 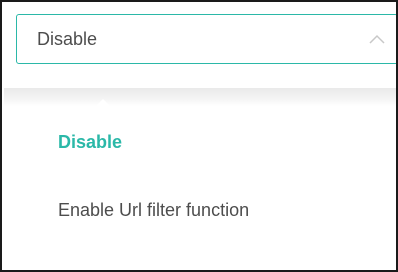 I want to click on dropdown-caret-icon, so click(x=103, y=103).